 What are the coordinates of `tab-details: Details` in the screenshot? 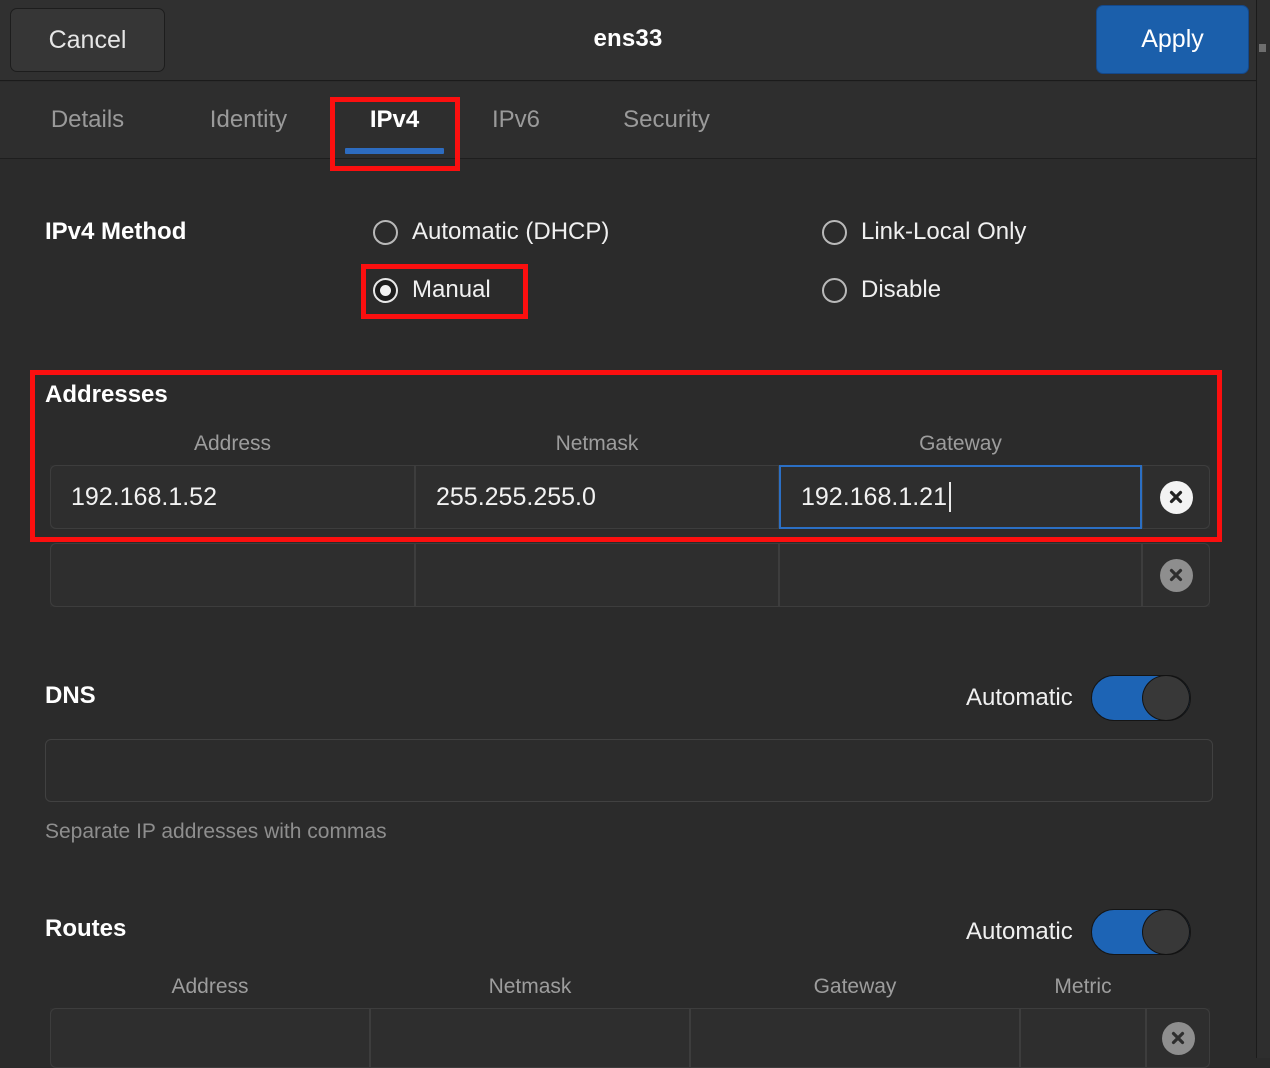 It's located at (87, 120).